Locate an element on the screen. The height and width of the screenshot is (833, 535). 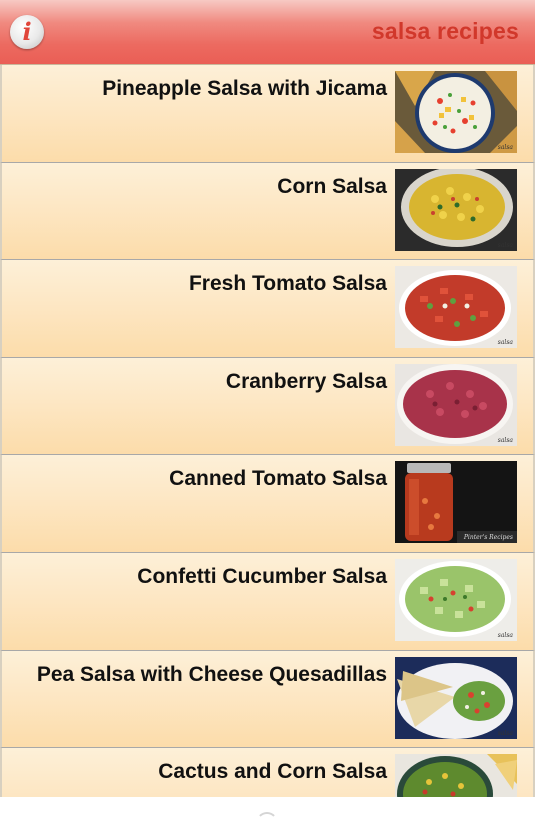
list-item: Cranberry Salsa salsa is located at coordinates (267, 406).